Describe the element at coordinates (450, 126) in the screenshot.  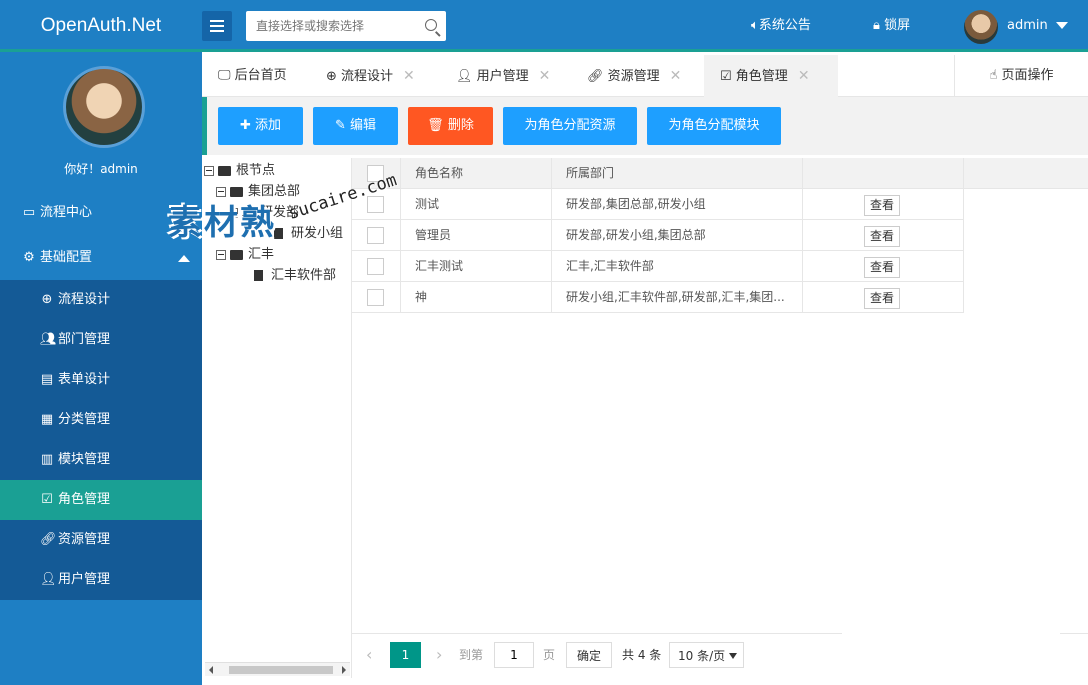
I see `delete-button: 🗑︎ 删除` at that location.